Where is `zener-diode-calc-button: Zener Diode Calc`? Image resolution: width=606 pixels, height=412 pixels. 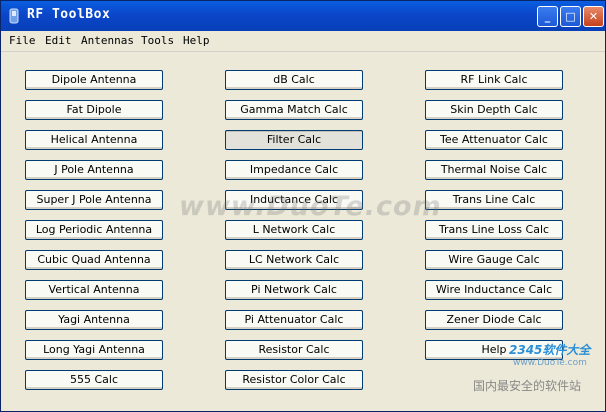 zener-diode-calc-button: Zener Diode Calc is located at coordinates (494, 320).